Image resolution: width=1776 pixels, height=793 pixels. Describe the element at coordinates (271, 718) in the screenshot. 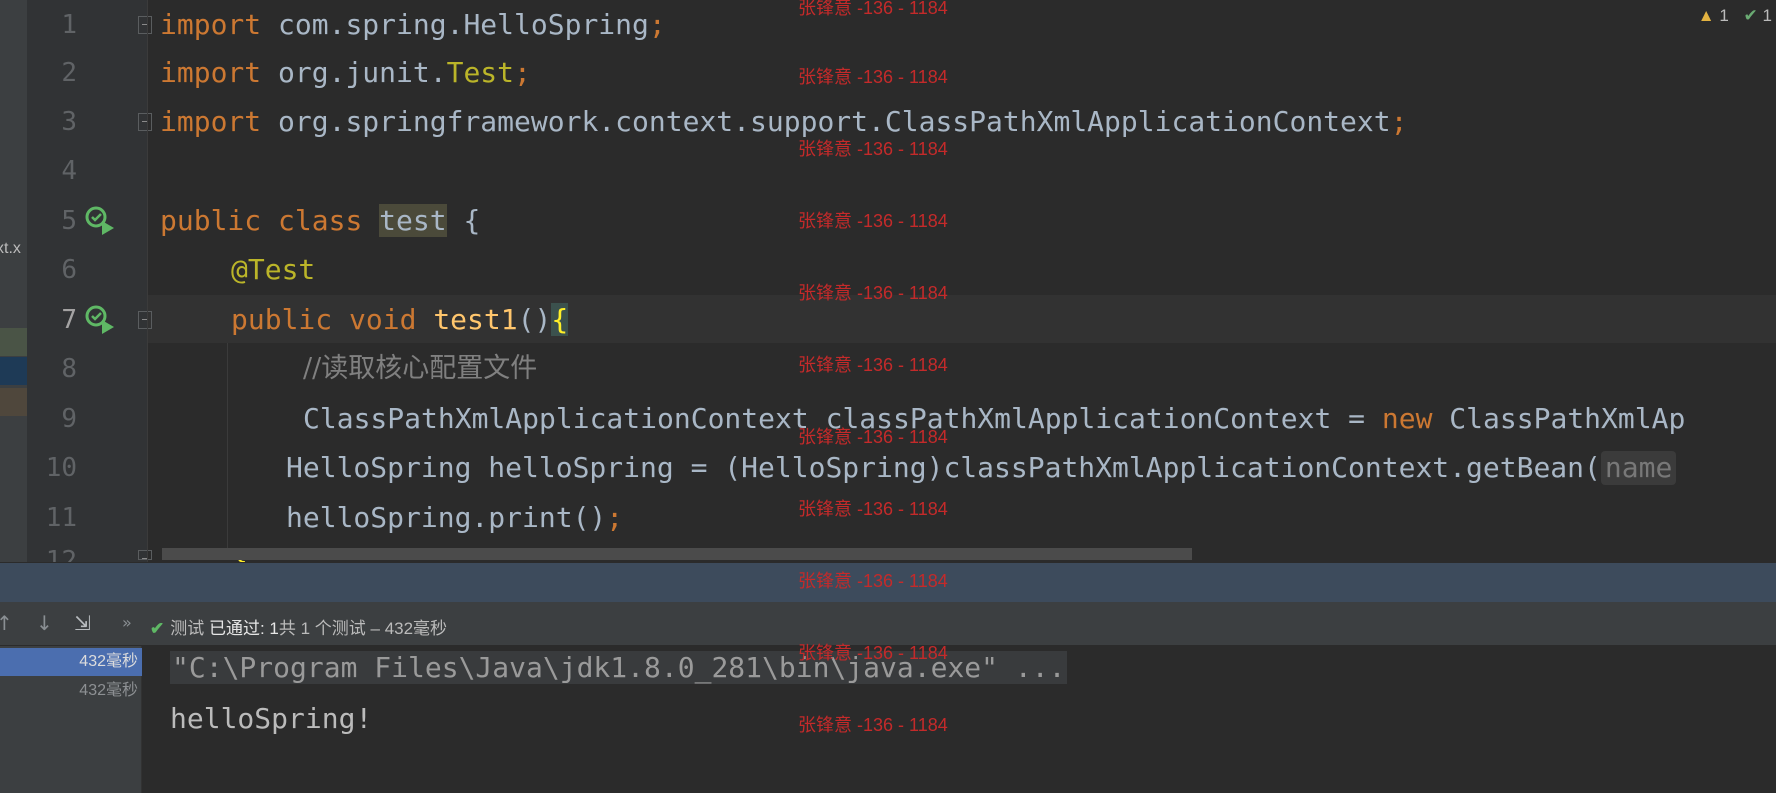

I see `console-line: helloSpring!` at that location.